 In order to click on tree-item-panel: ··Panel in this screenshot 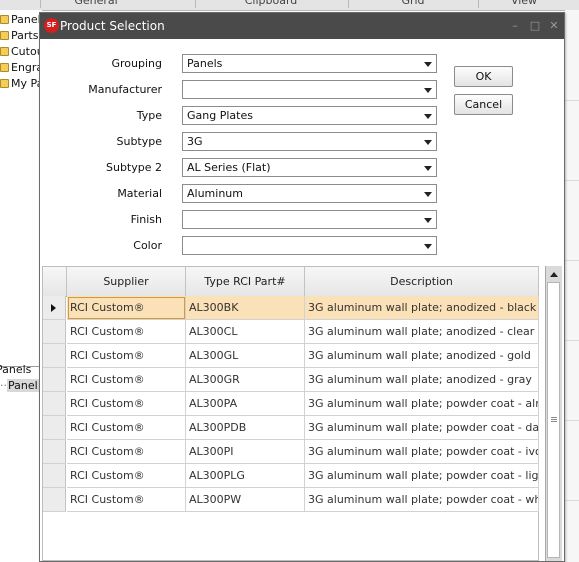, I will do `click(19, 386)`.